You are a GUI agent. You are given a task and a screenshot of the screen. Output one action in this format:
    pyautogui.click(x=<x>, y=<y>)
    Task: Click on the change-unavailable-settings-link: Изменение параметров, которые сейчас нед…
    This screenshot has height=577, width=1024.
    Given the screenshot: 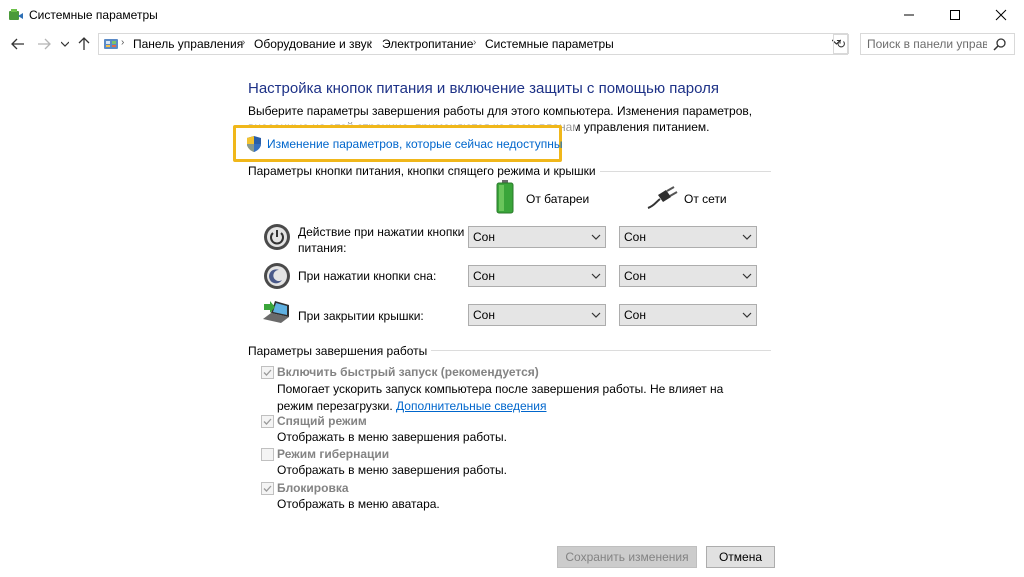 What is the action you would take?
    pyautogui.click(x=415, y=144)
    